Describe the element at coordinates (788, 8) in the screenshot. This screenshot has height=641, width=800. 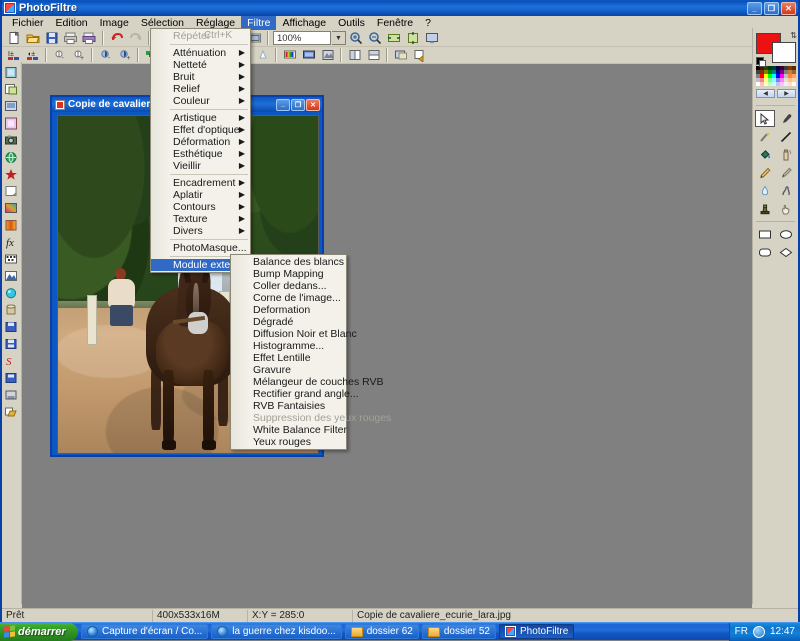
I see `close-button: ✕` at that location.